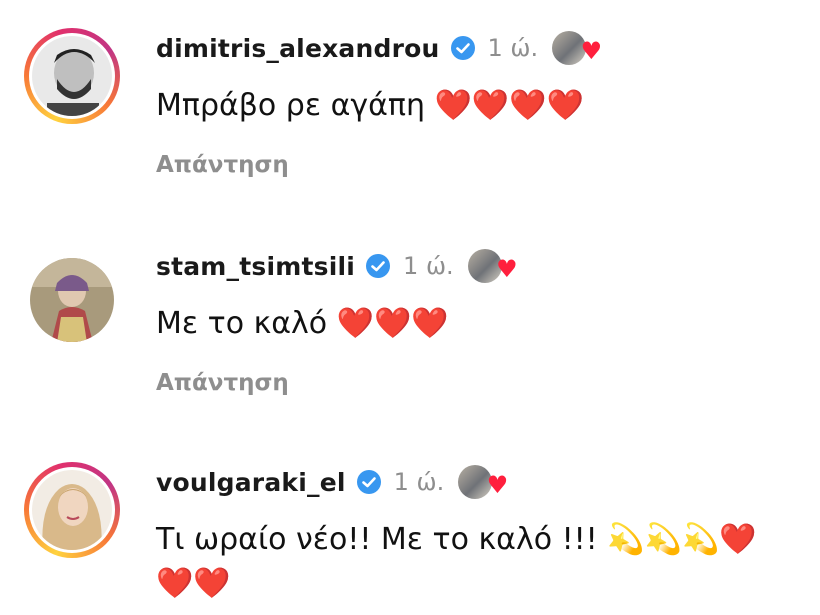  Describe the element at coordinates (419, 482) in the screenshot. I see `timestamp: 1 ώ.` at that location.